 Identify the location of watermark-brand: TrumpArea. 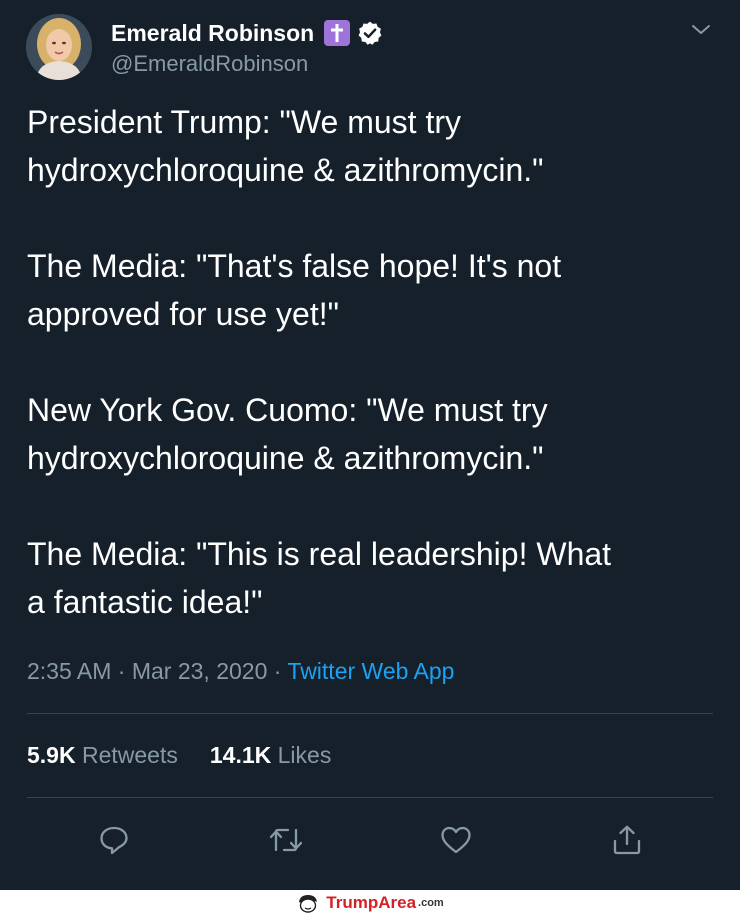
(371, 902).